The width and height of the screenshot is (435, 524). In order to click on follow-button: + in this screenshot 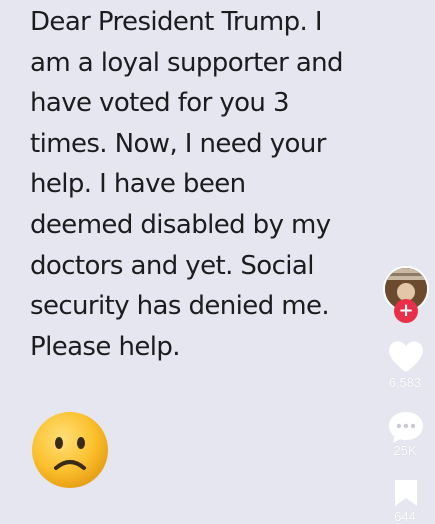, I will do `click(406, 311)`.